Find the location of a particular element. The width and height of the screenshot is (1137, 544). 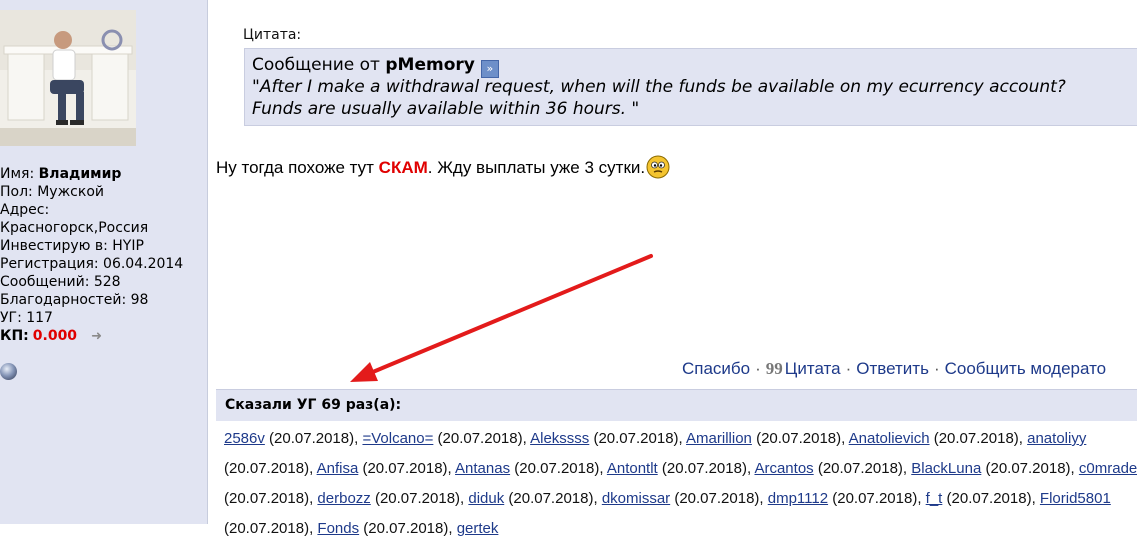

thanks-user-link: =Volcano= is located at coordinates (397, 438).